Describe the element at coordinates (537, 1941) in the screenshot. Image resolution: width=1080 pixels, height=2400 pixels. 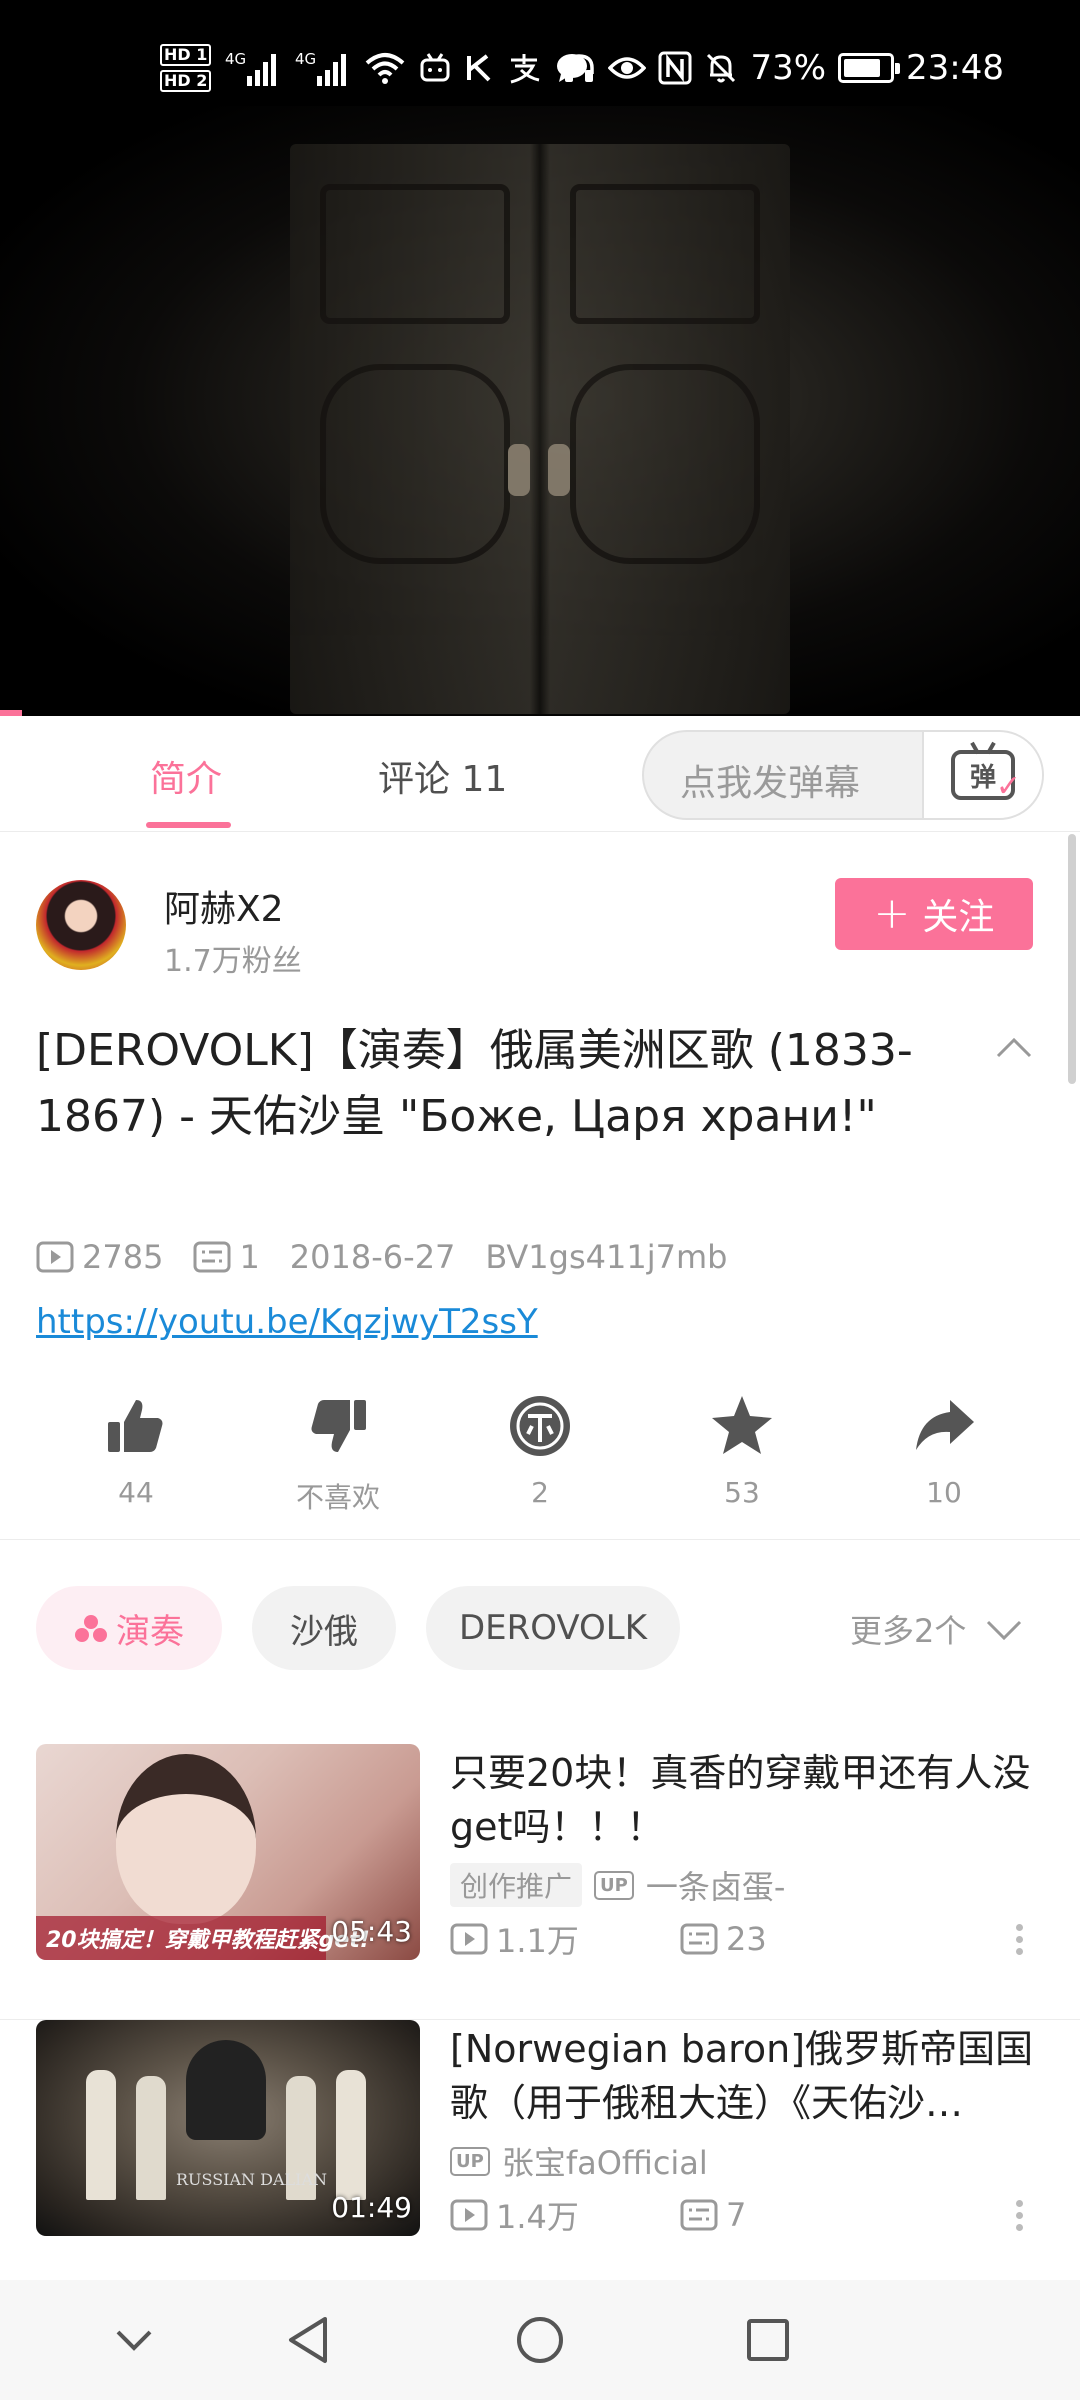
I see `views-count: 1.1万` at that location.